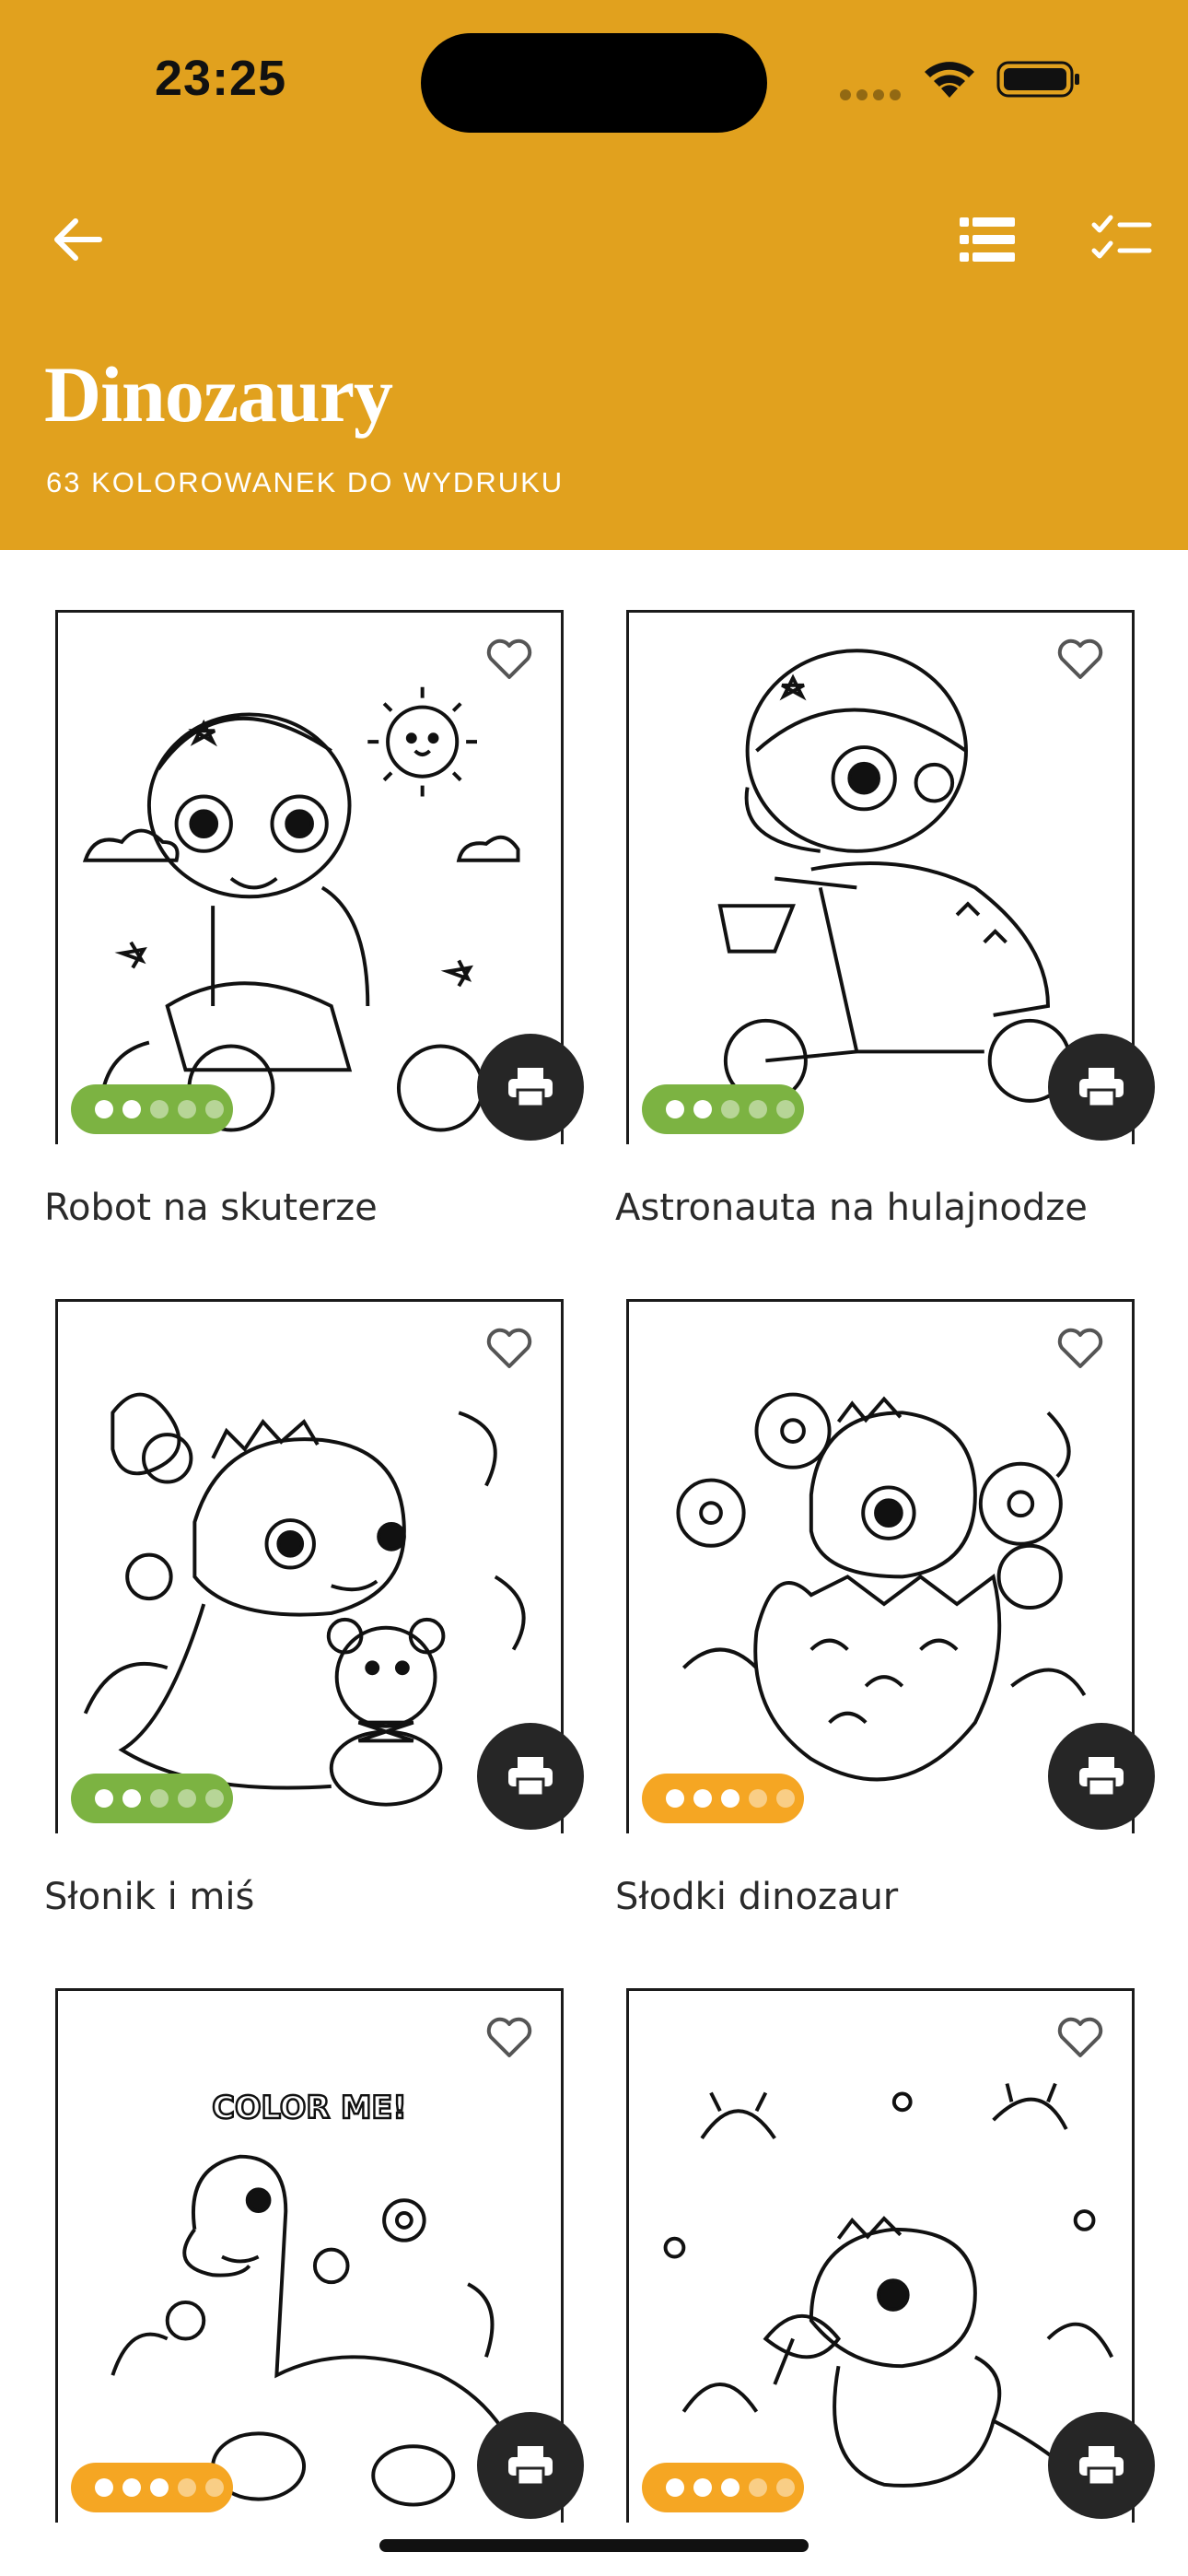 Image resolution: width=1188 pixels, height=2576 pixels. Describe the element at coordinates (949, 80) in the screenshot. I see `wifi-icon` at that location.